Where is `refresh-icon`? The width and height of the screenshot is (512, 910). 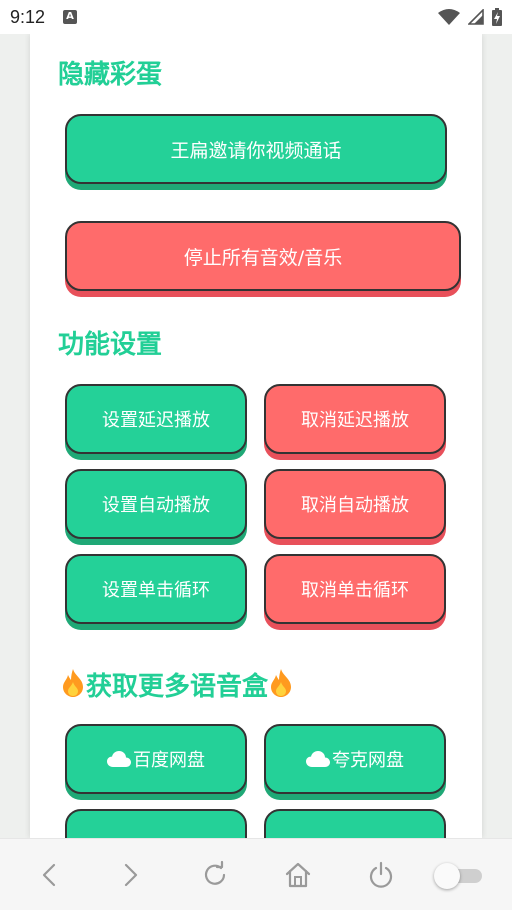 refresh-icon is located at coordinates (215, 875).